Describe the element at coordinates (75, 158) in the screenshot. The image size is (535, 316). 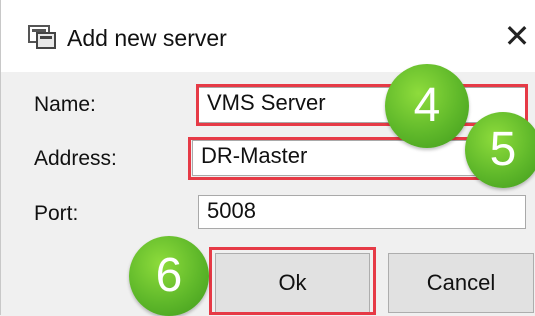
I see `address-label: Address:` at that location.